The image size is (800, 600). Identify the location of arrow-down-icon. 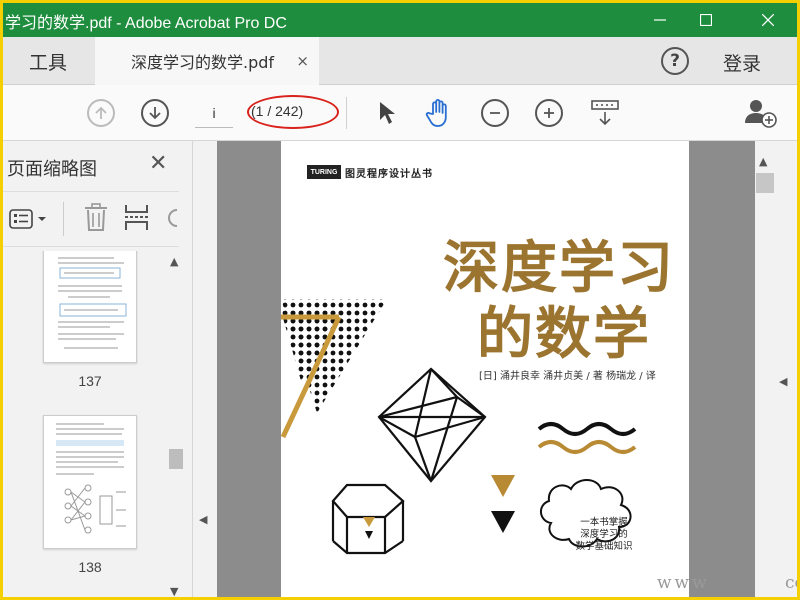
(155, 113).